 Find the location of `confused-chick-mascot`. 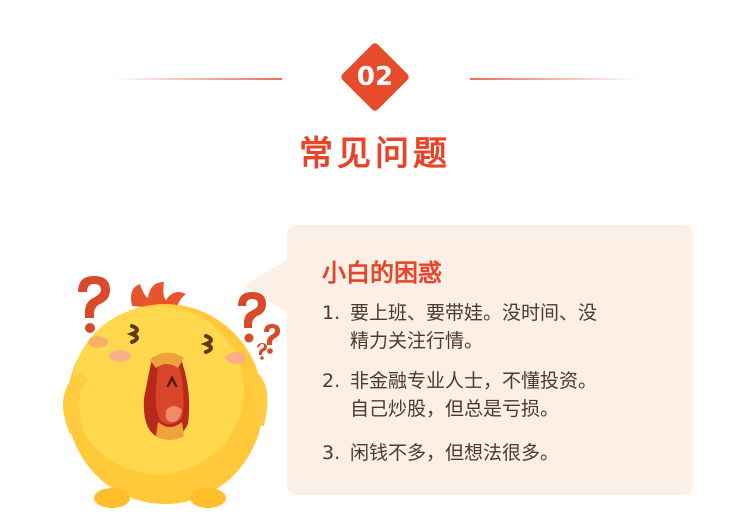

confused-chick-mascot is located at coordinates (171, 392).